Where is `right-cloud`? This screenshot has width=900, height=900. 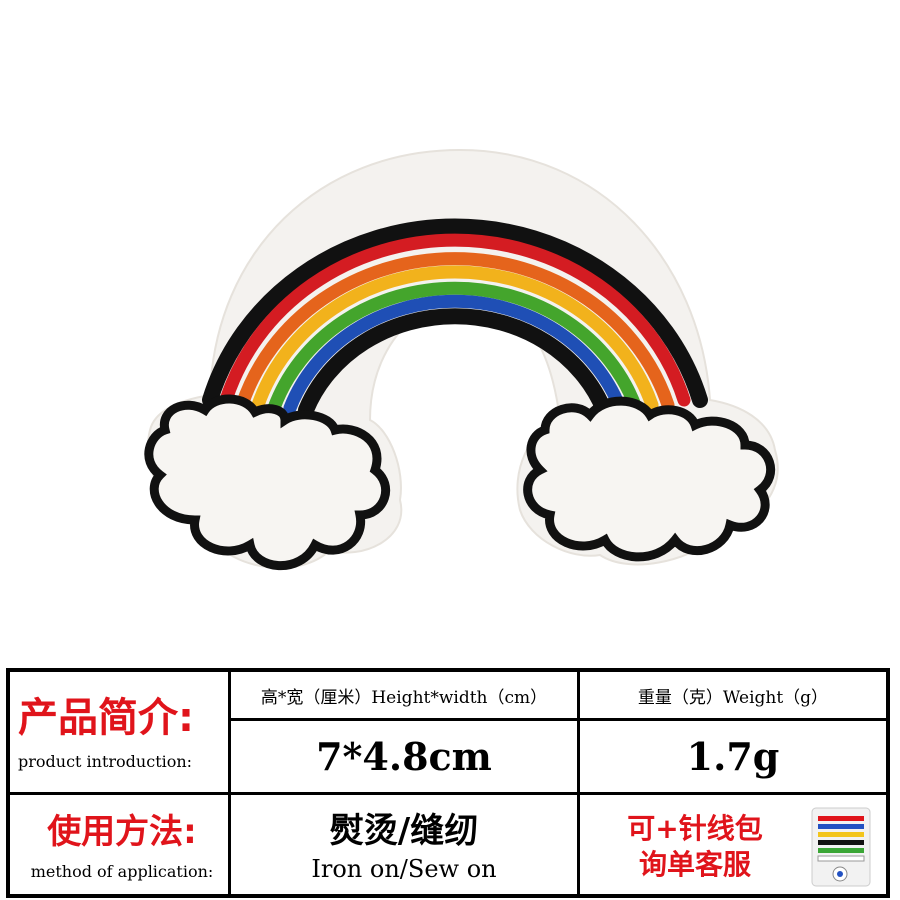
right-cloud is located at coordinates (649, 479).